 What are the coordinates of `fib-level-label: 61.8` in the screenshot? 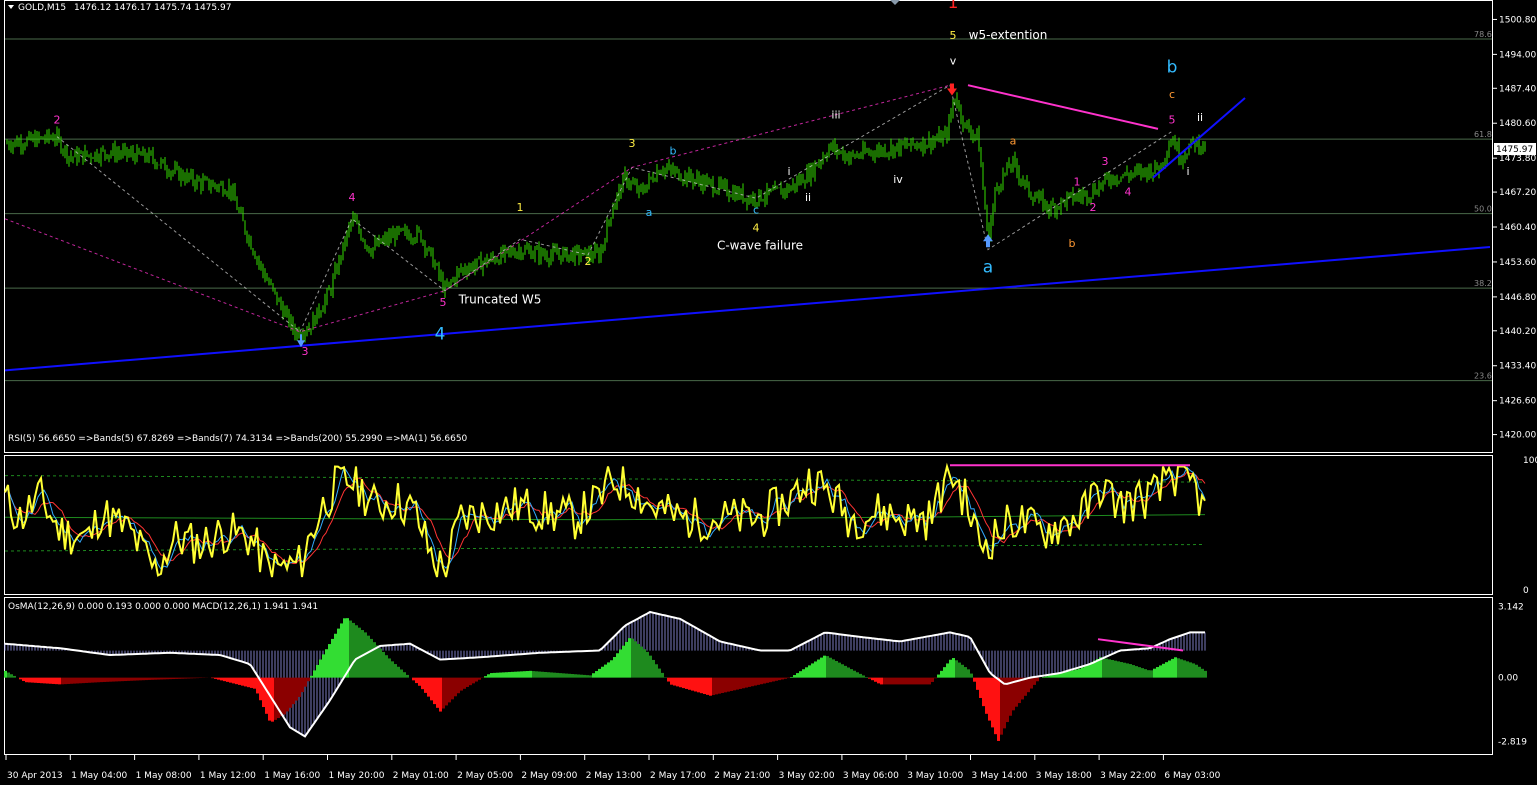 It's located at (1483, 134).